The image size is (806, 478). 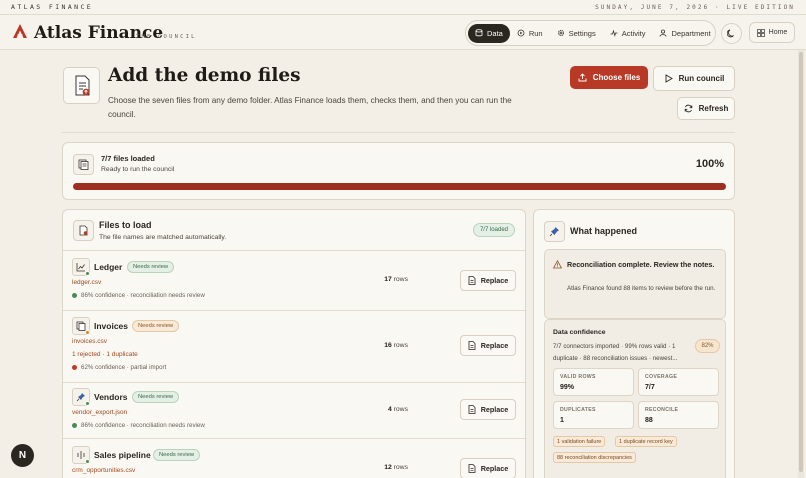 I want to click on stat-value: 1, so click(x=562, y=420).